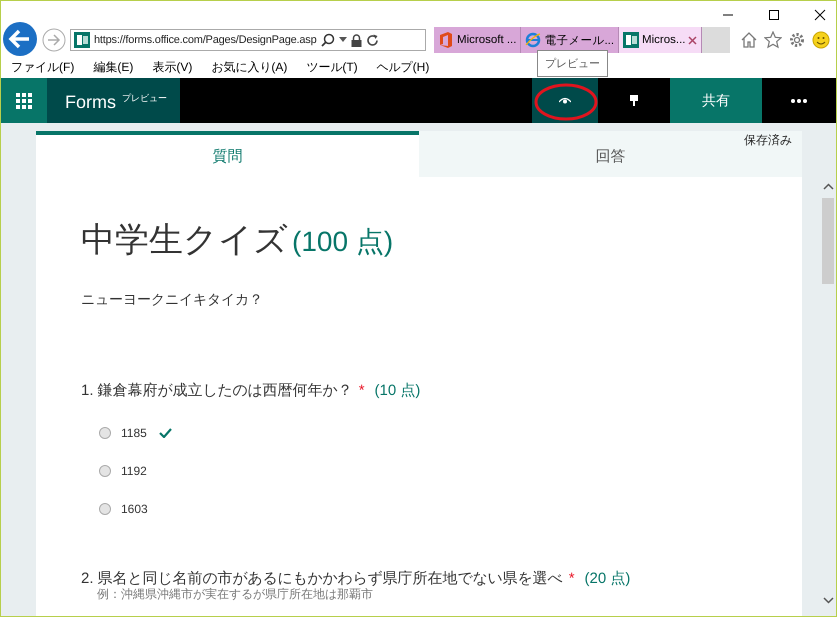  I want to click on paintbrush-icon, so click(634, 100).